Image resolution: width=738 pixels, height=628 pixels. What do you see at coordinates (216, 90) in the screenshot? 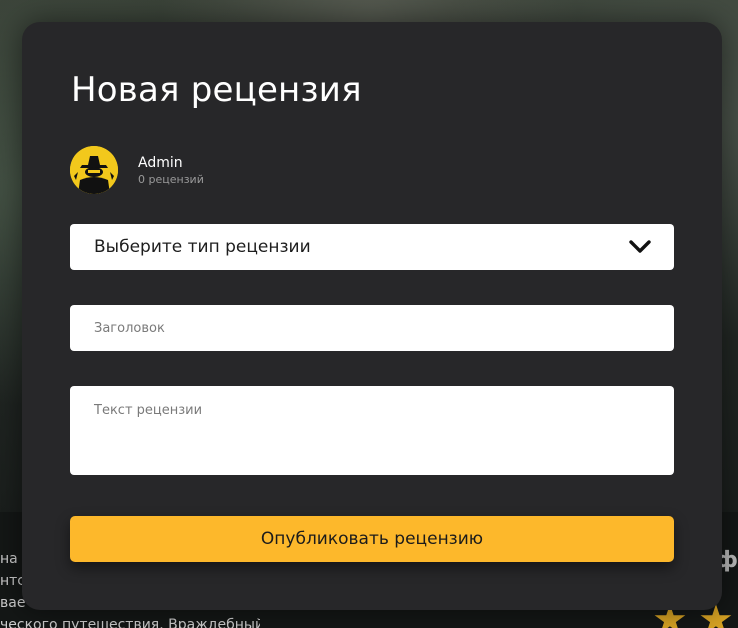
I see `modal-title: Новая рецензия` at bounding box center [216, 90].